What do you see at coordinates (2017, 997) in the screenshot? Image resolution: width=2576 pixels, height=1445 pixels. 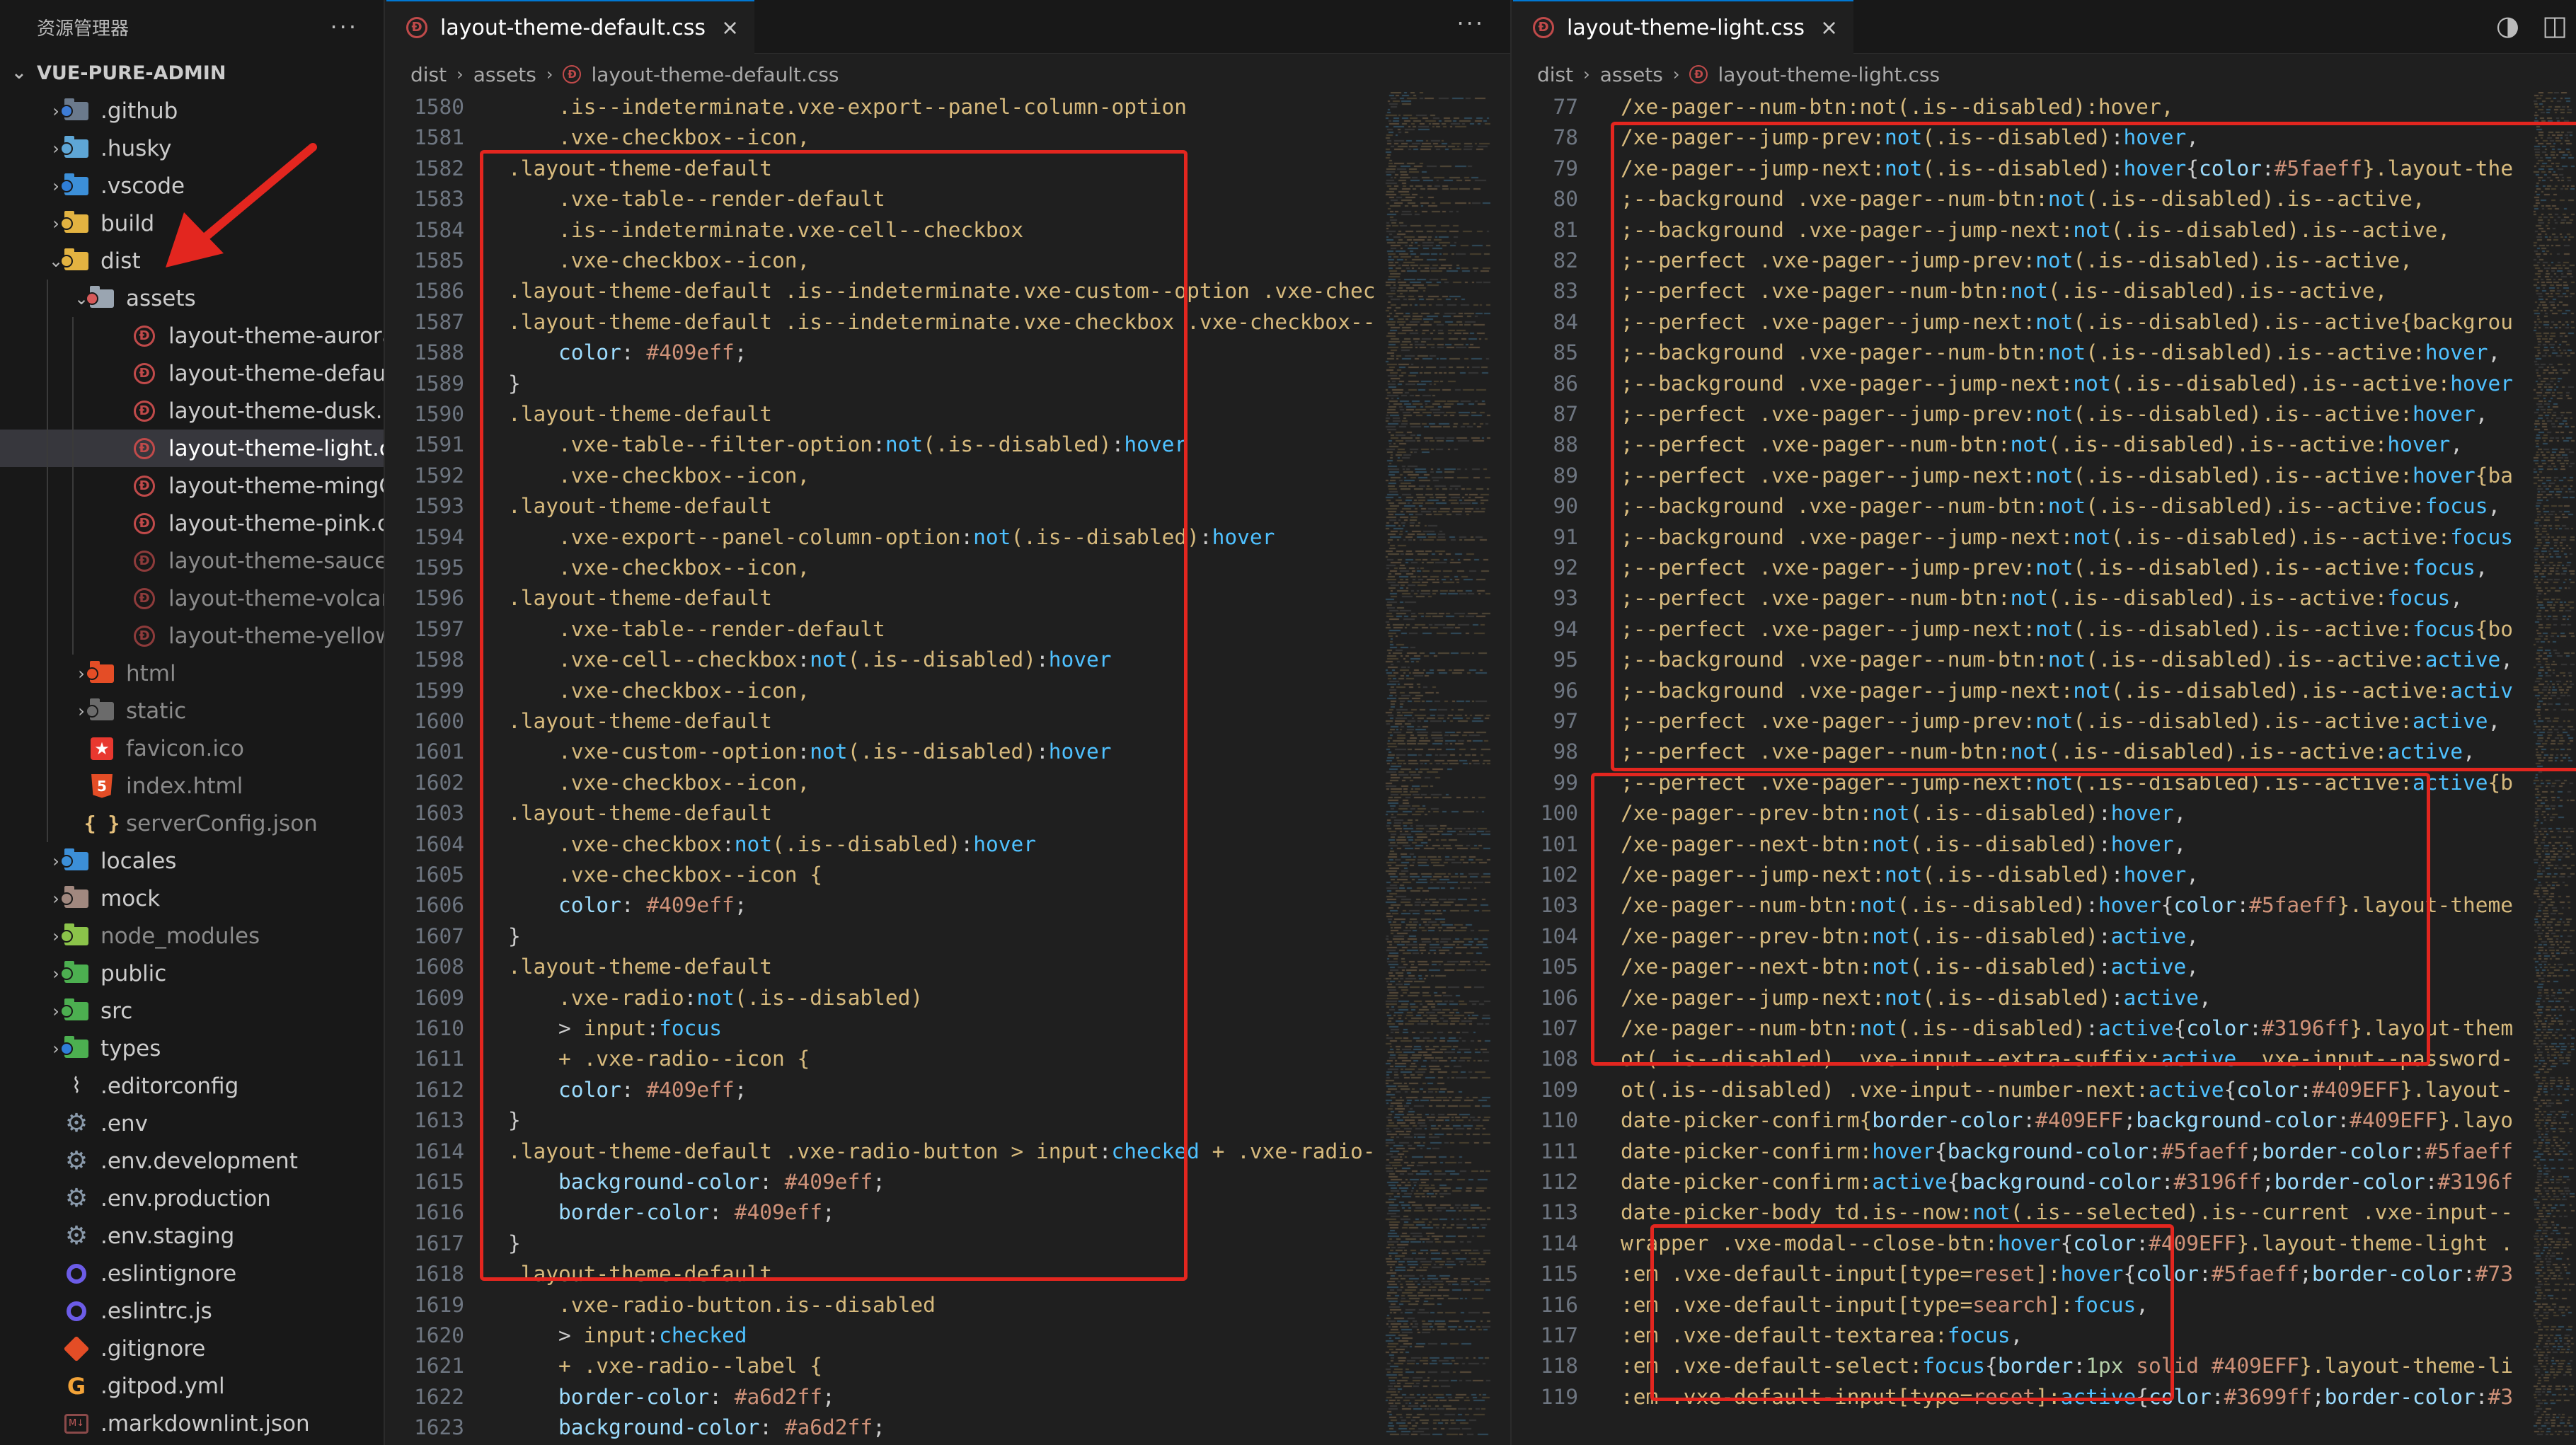 I see `code-token: (.is--disabled)` at bounding box center [2017, 997].